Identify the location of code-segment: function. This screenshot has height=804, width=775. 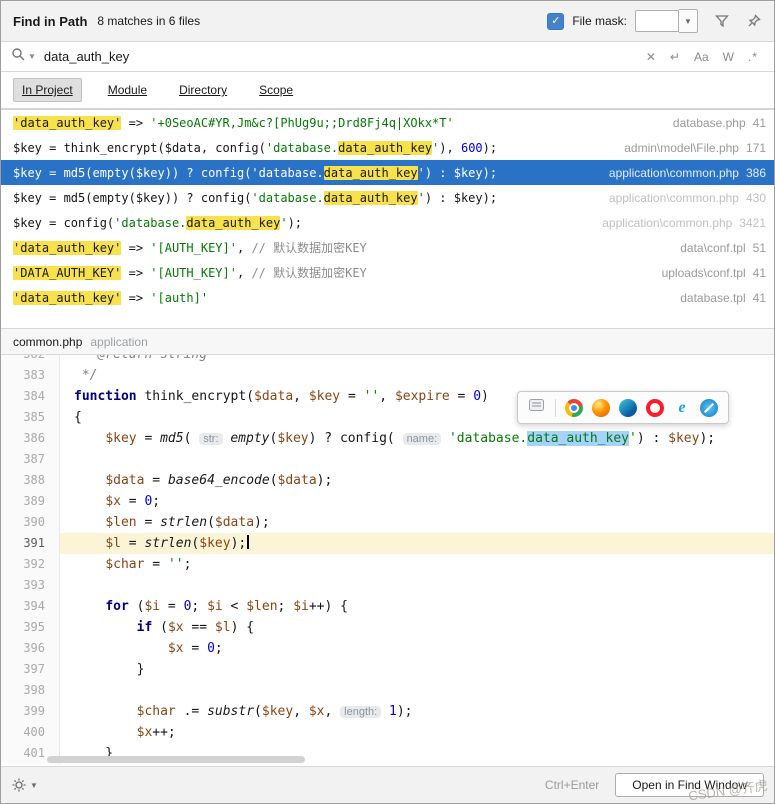
(105, 396).